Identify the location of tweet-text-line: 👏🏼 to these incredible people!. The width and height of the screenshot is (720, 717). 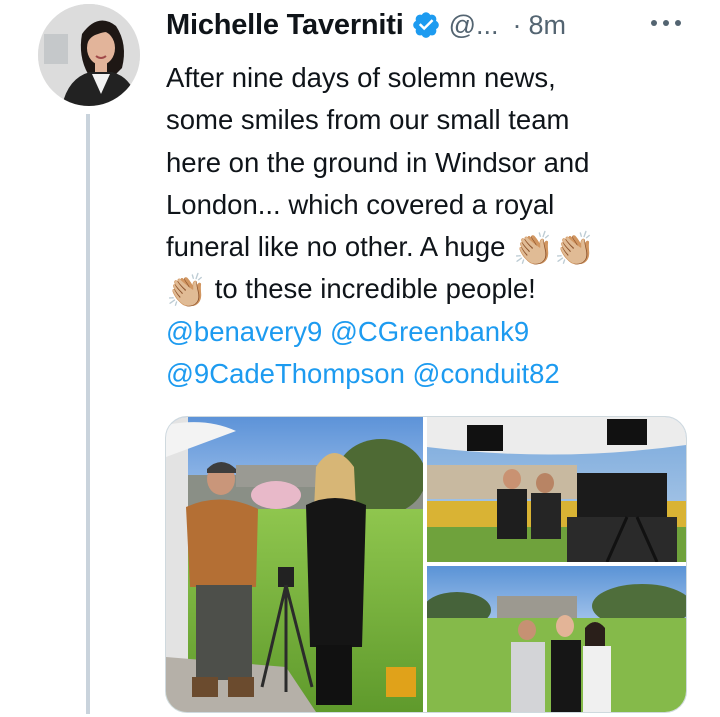
(426, 289).